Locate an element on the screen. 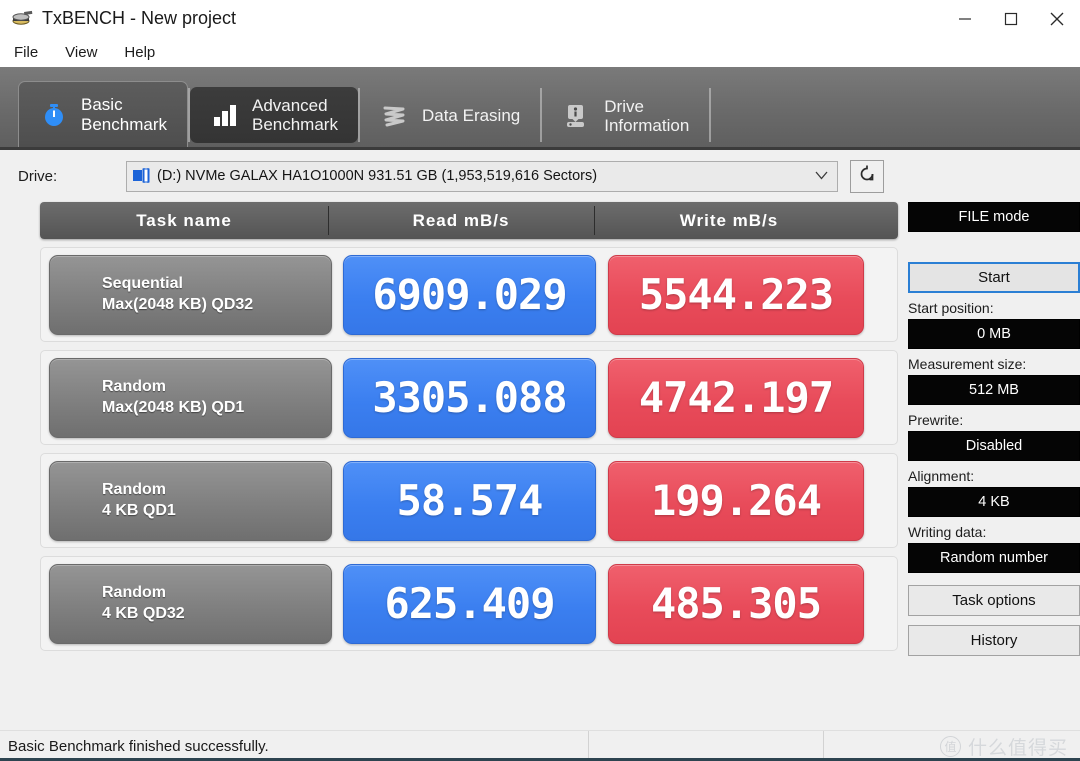 This screenshot has height=761, width=1080. writing-data-label: Writing data: is located at coordinates (947, 532).